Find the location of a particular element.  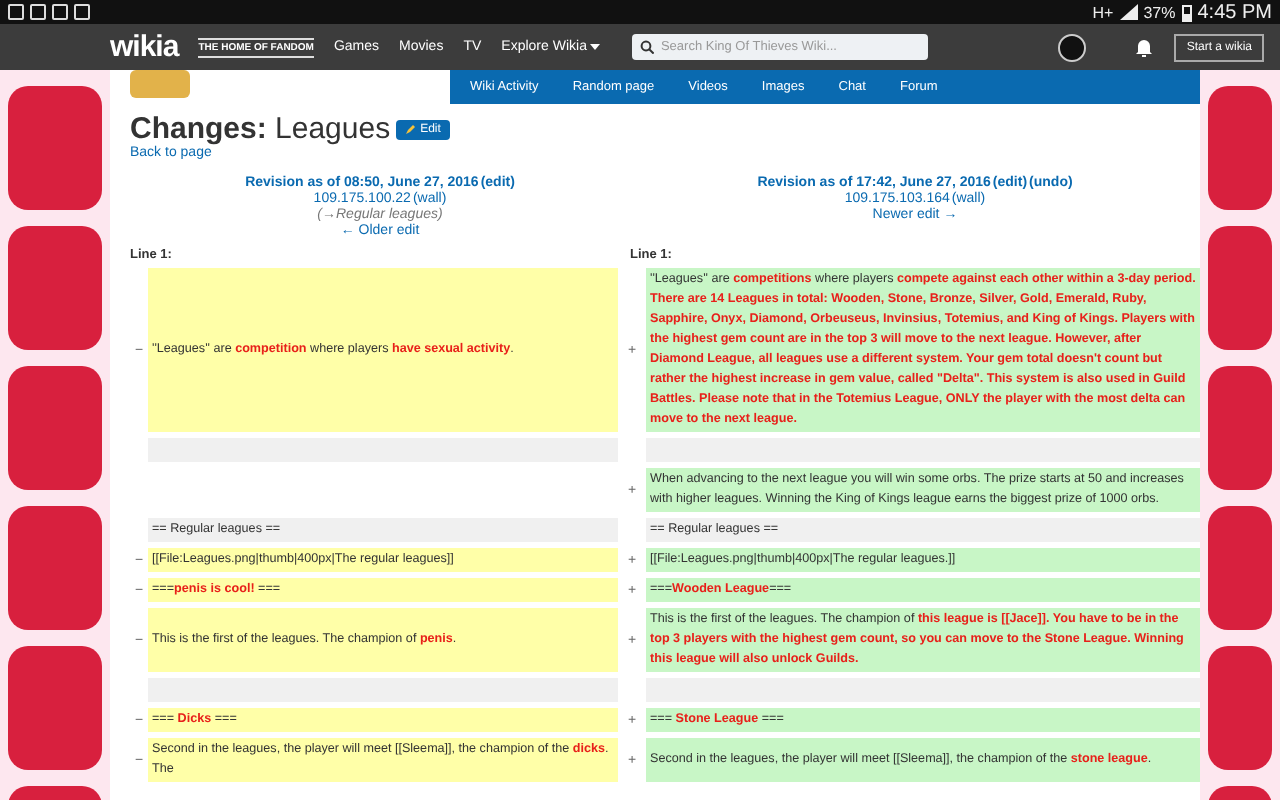

signal-icon is located at coordinates (1128, 12).